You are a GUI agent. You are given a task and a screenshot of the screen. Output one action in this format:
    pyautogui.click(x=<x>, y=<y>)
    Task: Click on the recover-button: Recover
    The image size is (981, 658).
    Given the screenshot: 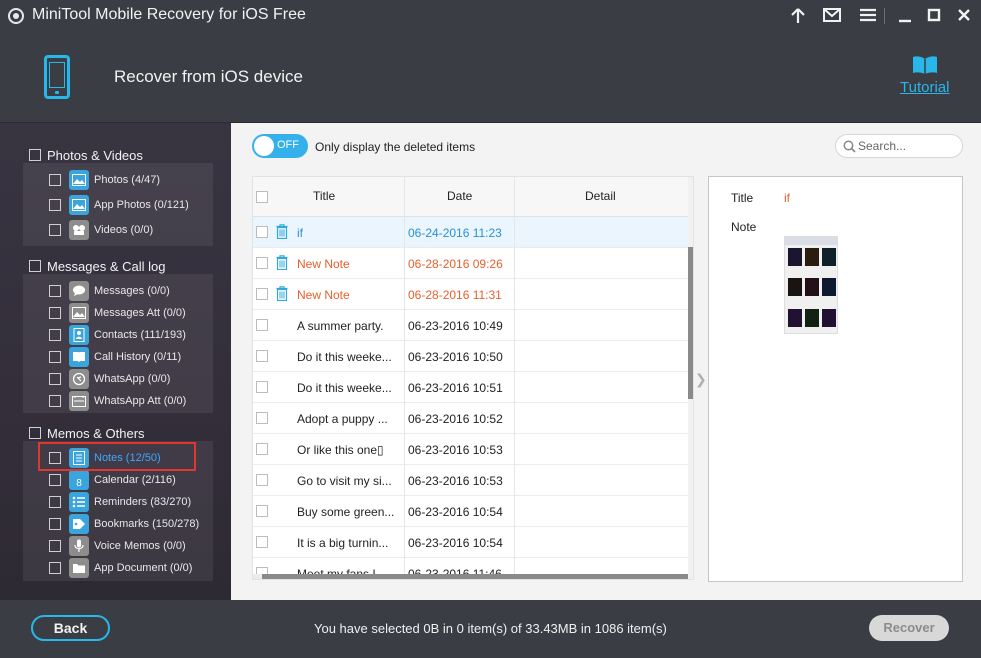 What is the action you would take?
    pyautogui.click(x=909, y=628)
    